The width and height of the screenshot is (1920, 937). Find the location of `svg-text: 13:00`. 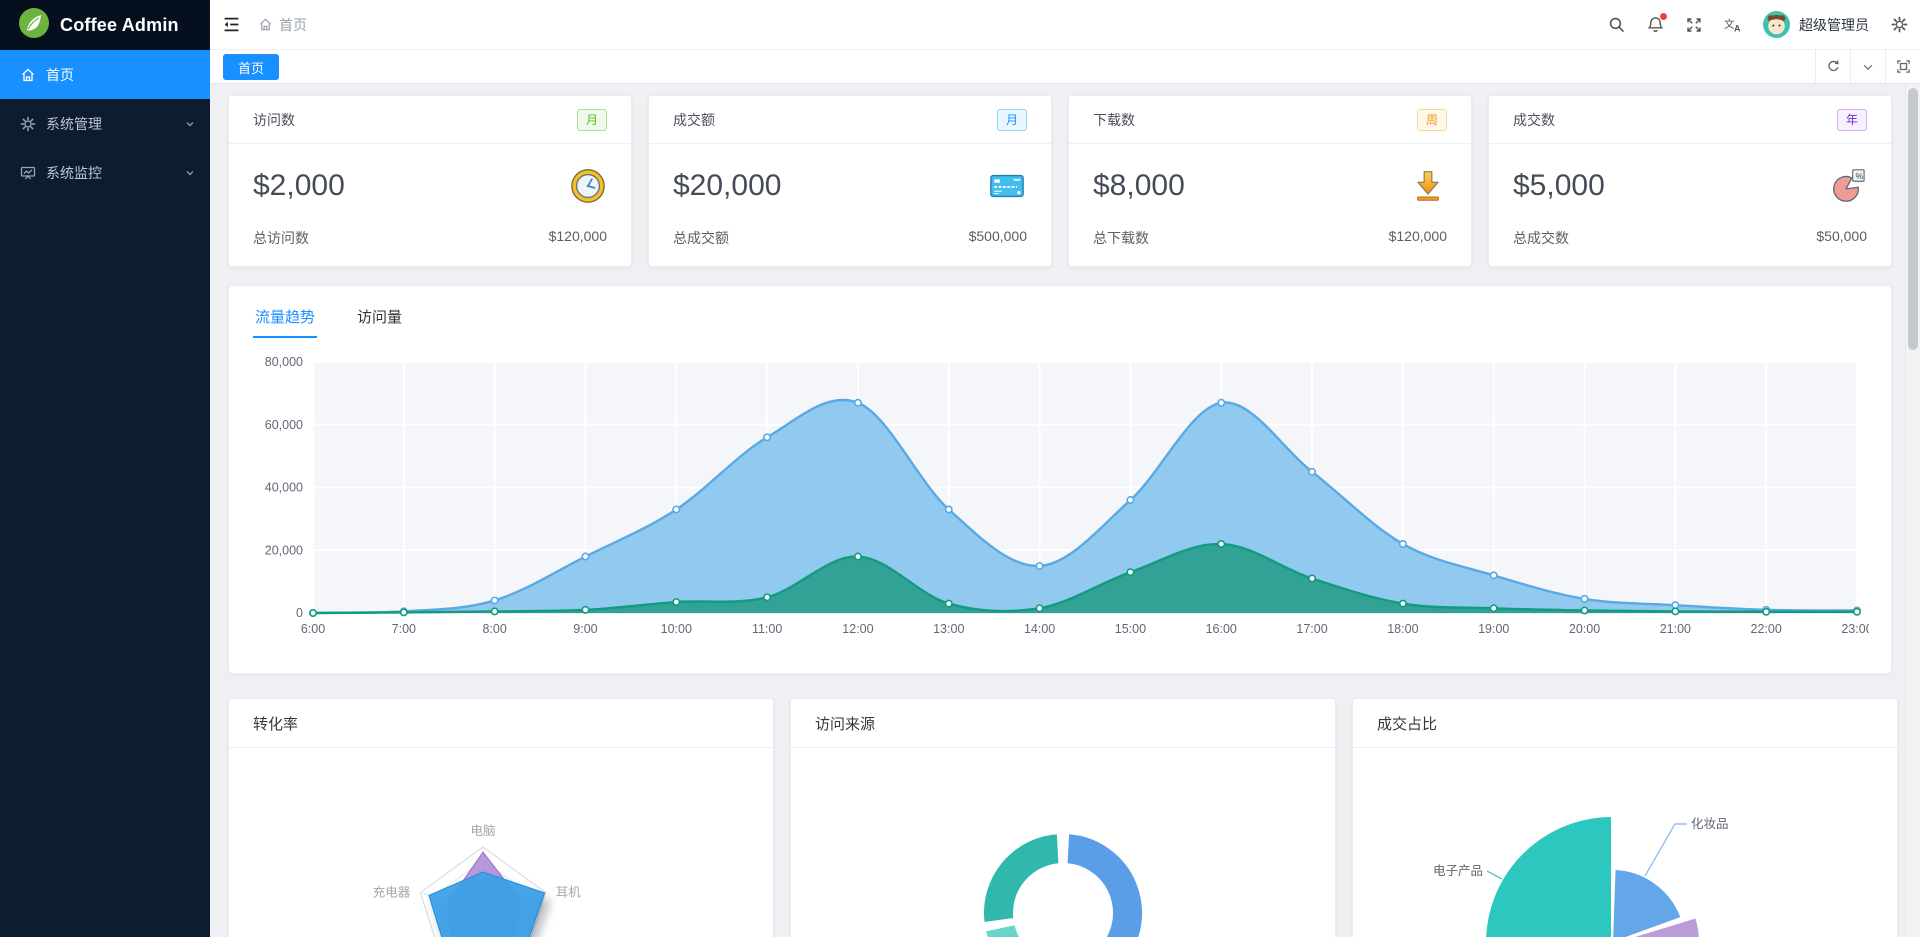

svg-text: 13:00 is located at coordinates (948, 629).